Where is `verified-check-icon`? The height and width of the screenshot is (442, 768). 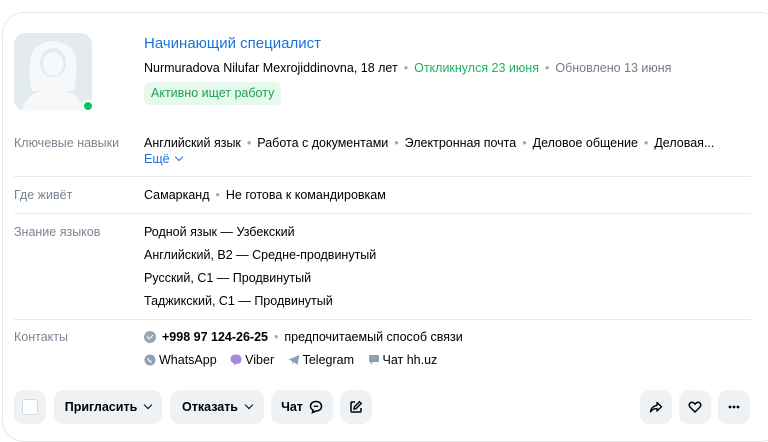
verified-check-icon is located at coordinates (150, 337).